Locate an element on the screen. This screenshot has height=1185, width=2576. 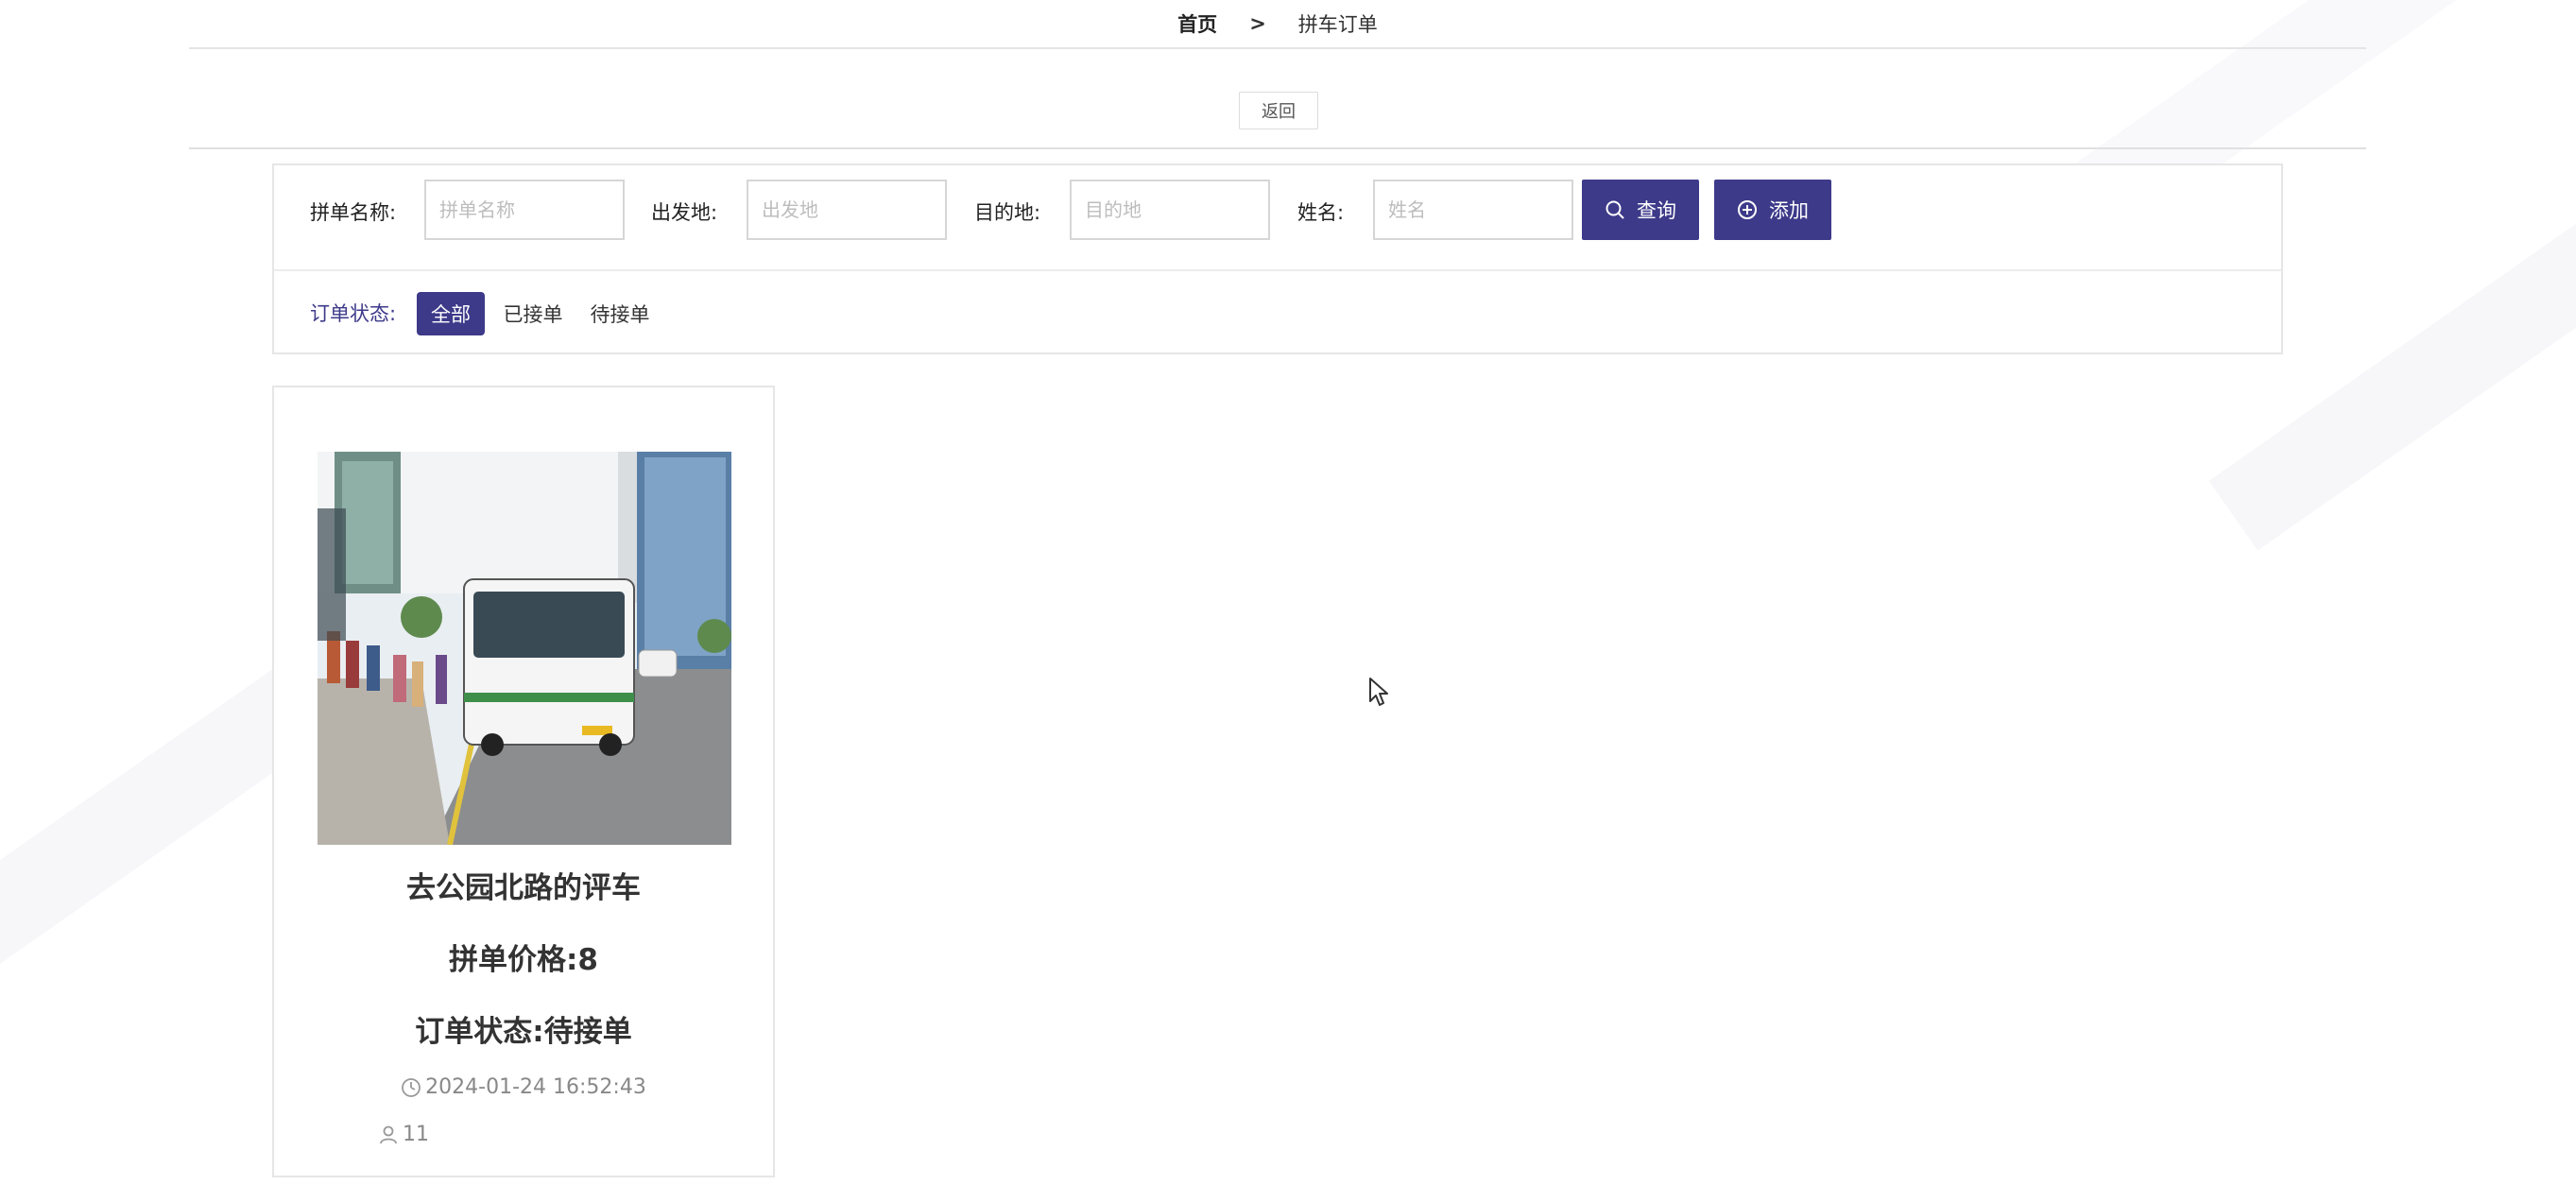
add-button: 添加 is located at coordinates (1772, 210).